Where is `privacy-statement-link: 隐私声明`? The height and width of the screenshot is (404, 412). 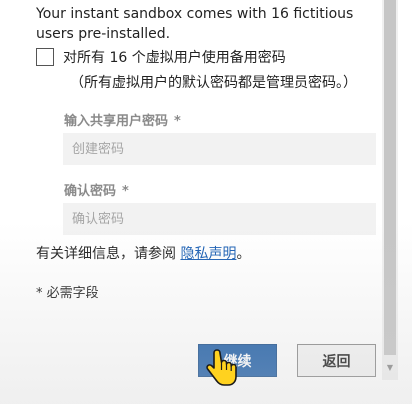 privacy-statement-link: 隐私声明 is located at coordinates (208, 254).